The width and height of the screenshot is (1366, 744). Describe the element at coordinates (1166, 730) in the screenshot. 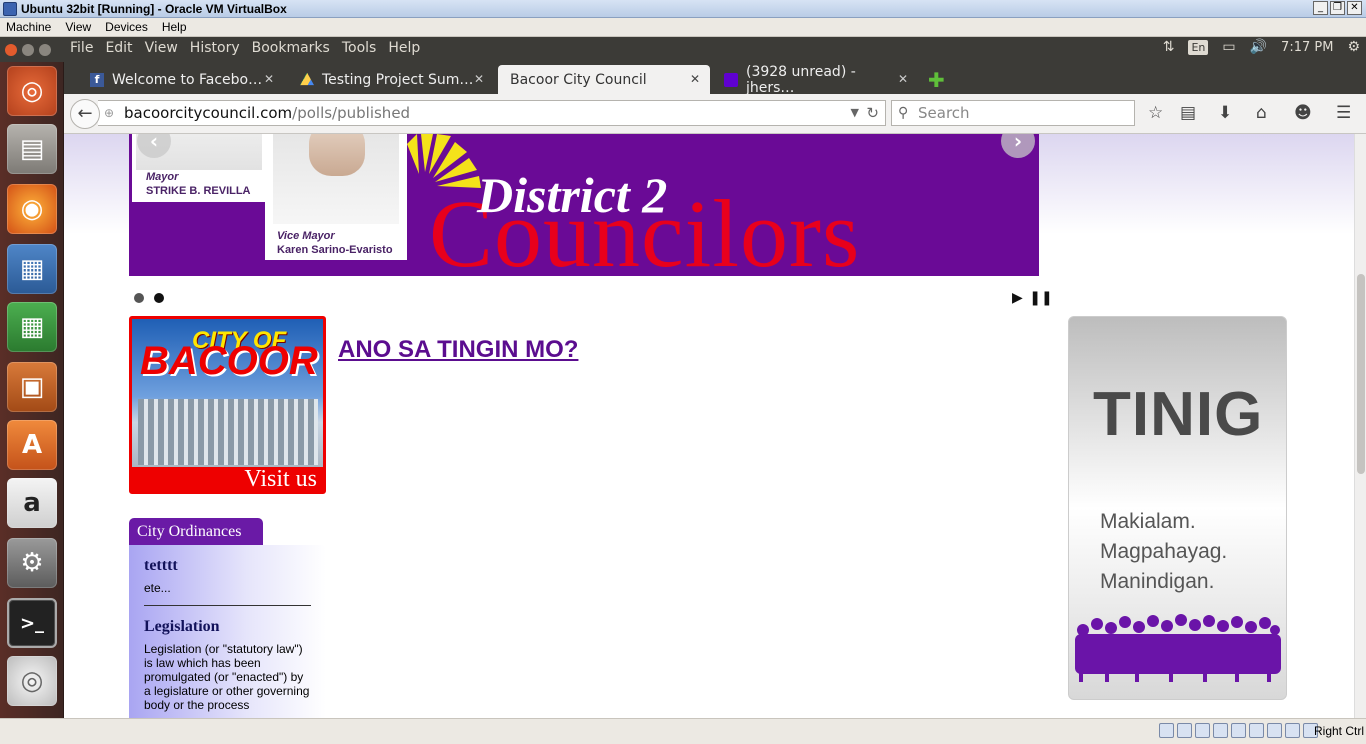

I see `hard-disk-icon` at that location.